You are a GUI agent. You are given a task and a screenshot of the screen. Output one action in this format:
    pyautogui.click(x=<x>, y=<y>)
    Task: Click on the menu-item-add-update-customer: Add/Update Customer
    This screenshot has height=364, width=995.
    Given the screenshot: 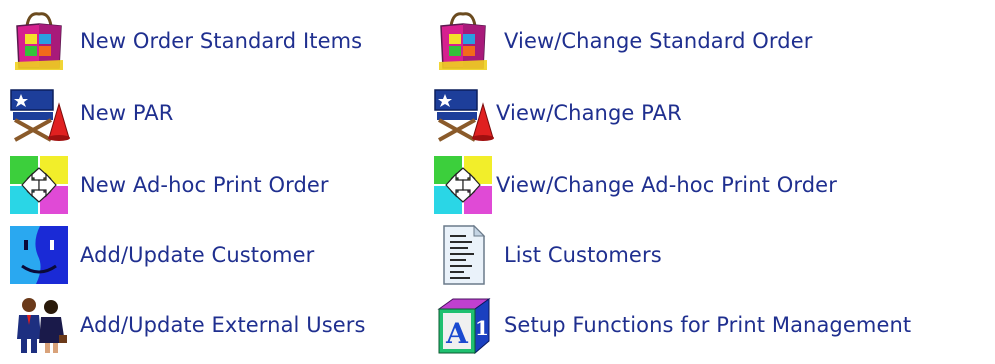 What is the action you would take?
    pyautogui.click(x=160, y=255)
    